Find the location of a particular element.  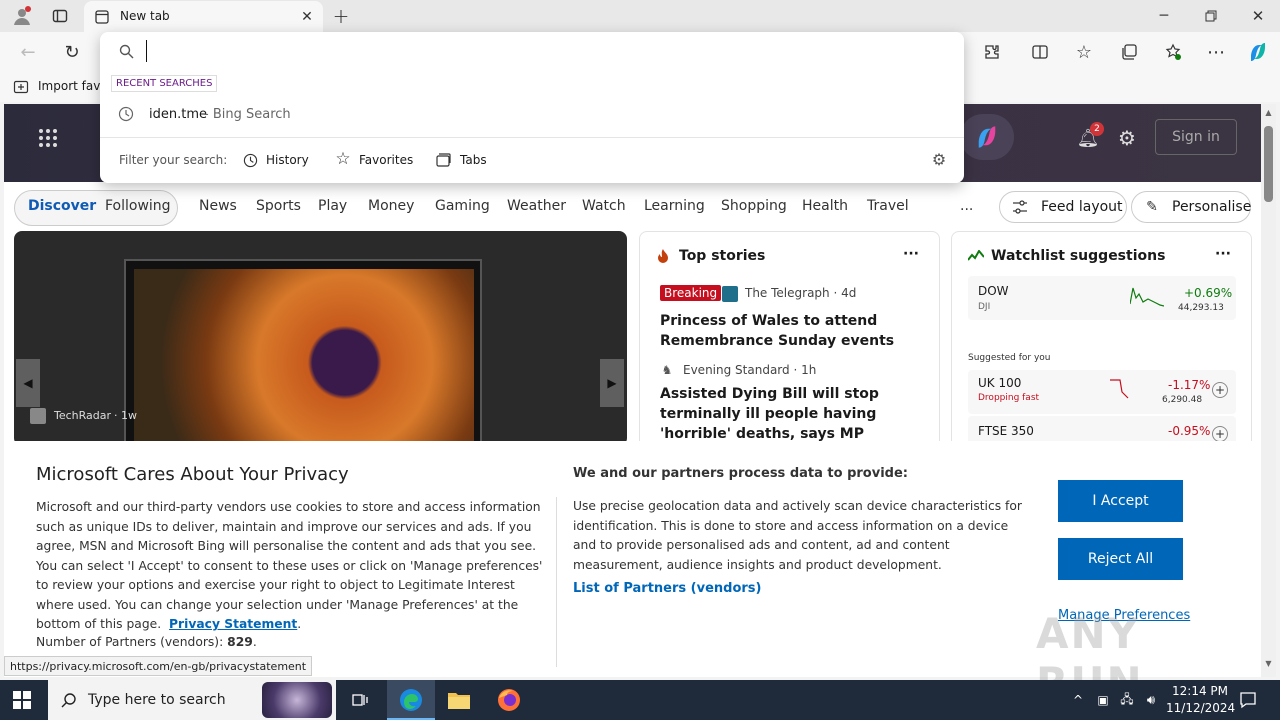

watchlist-chart-icon is located at coordinates (976, 256).